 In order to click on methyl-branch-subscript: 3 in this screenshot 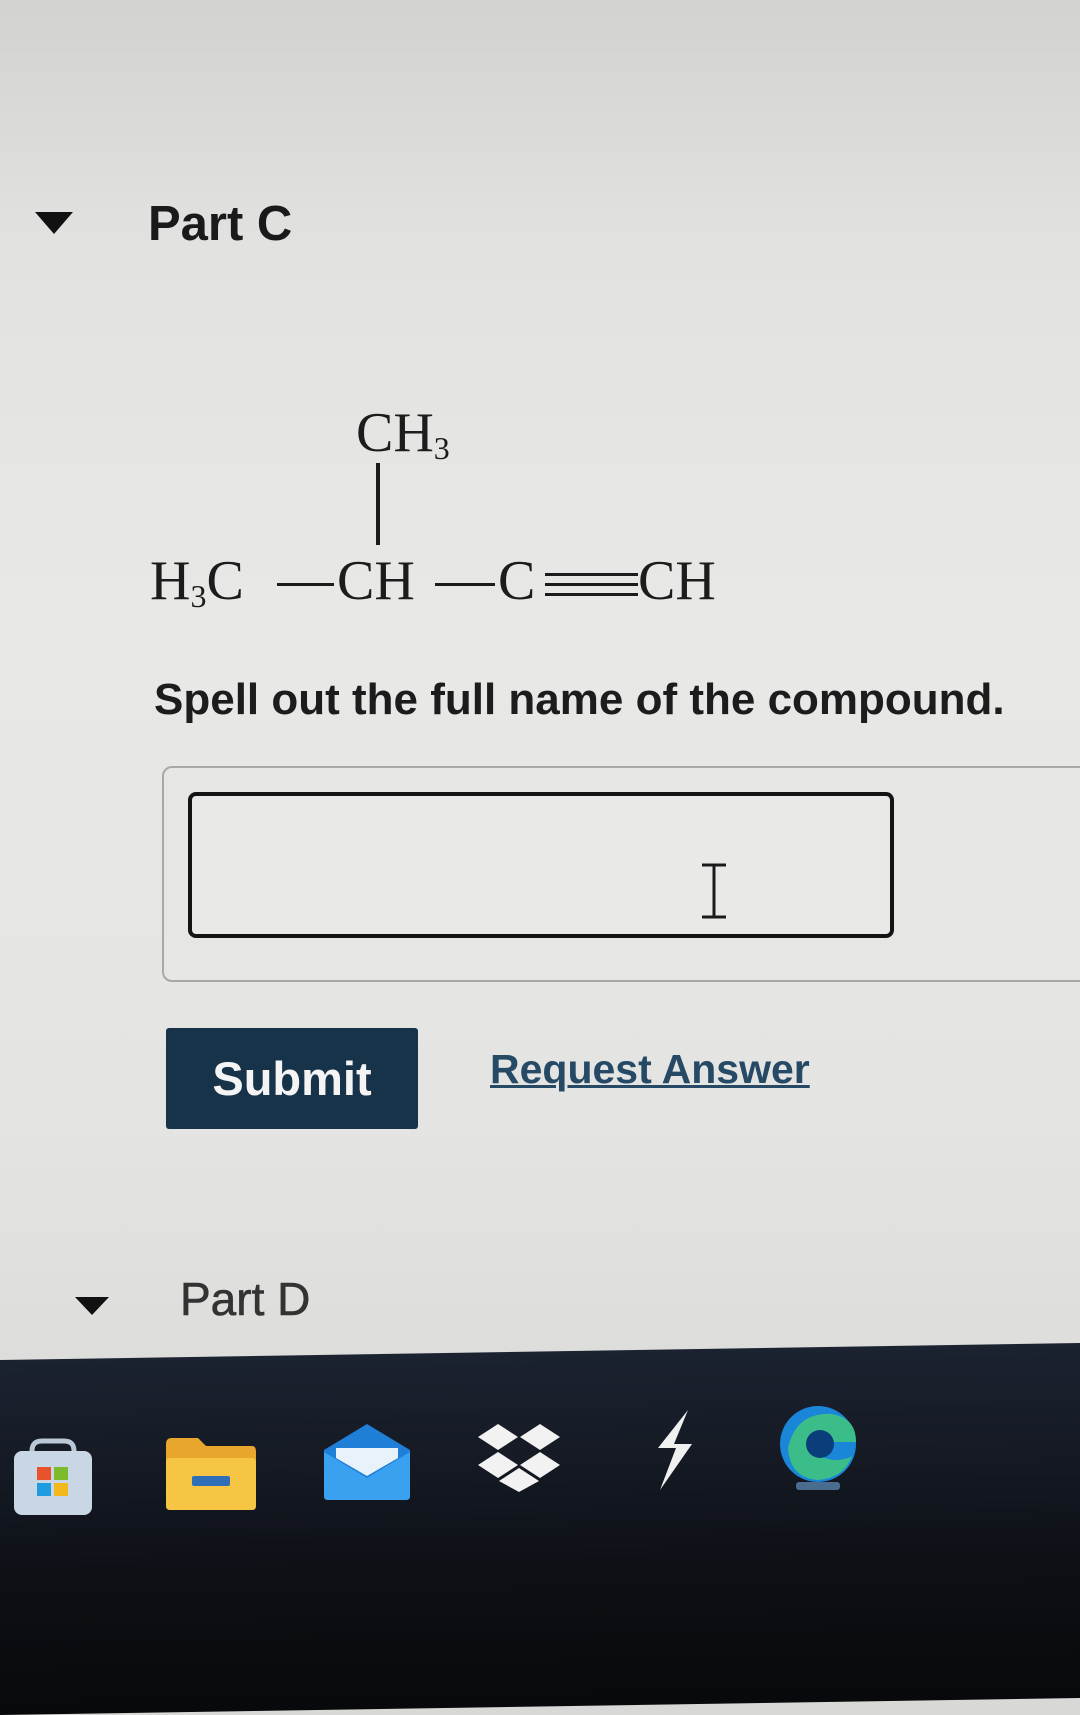, I will do `click(441, 448)`.